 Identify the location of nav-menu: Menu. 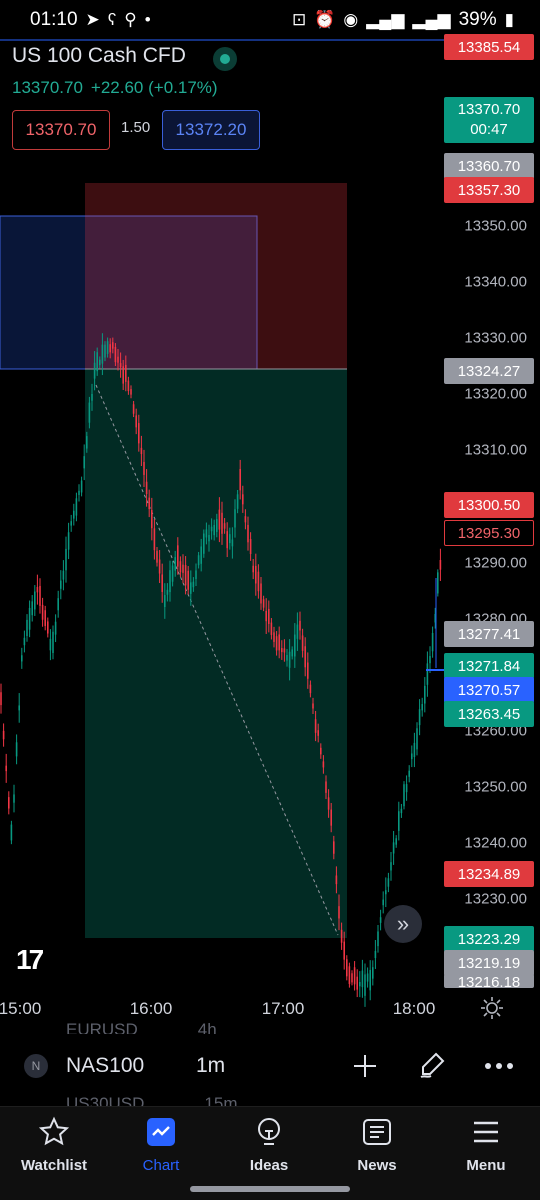
(486, 1144).